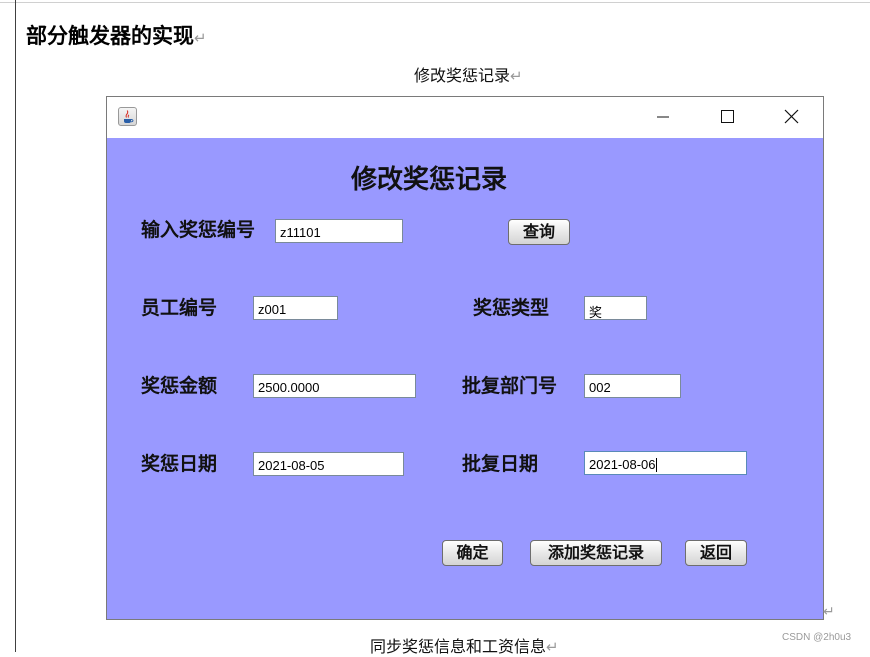 The image size is (870, 657). Describe the element at coordinates (727, 117) in the screenshot. I see `maximize-icon` at that location.